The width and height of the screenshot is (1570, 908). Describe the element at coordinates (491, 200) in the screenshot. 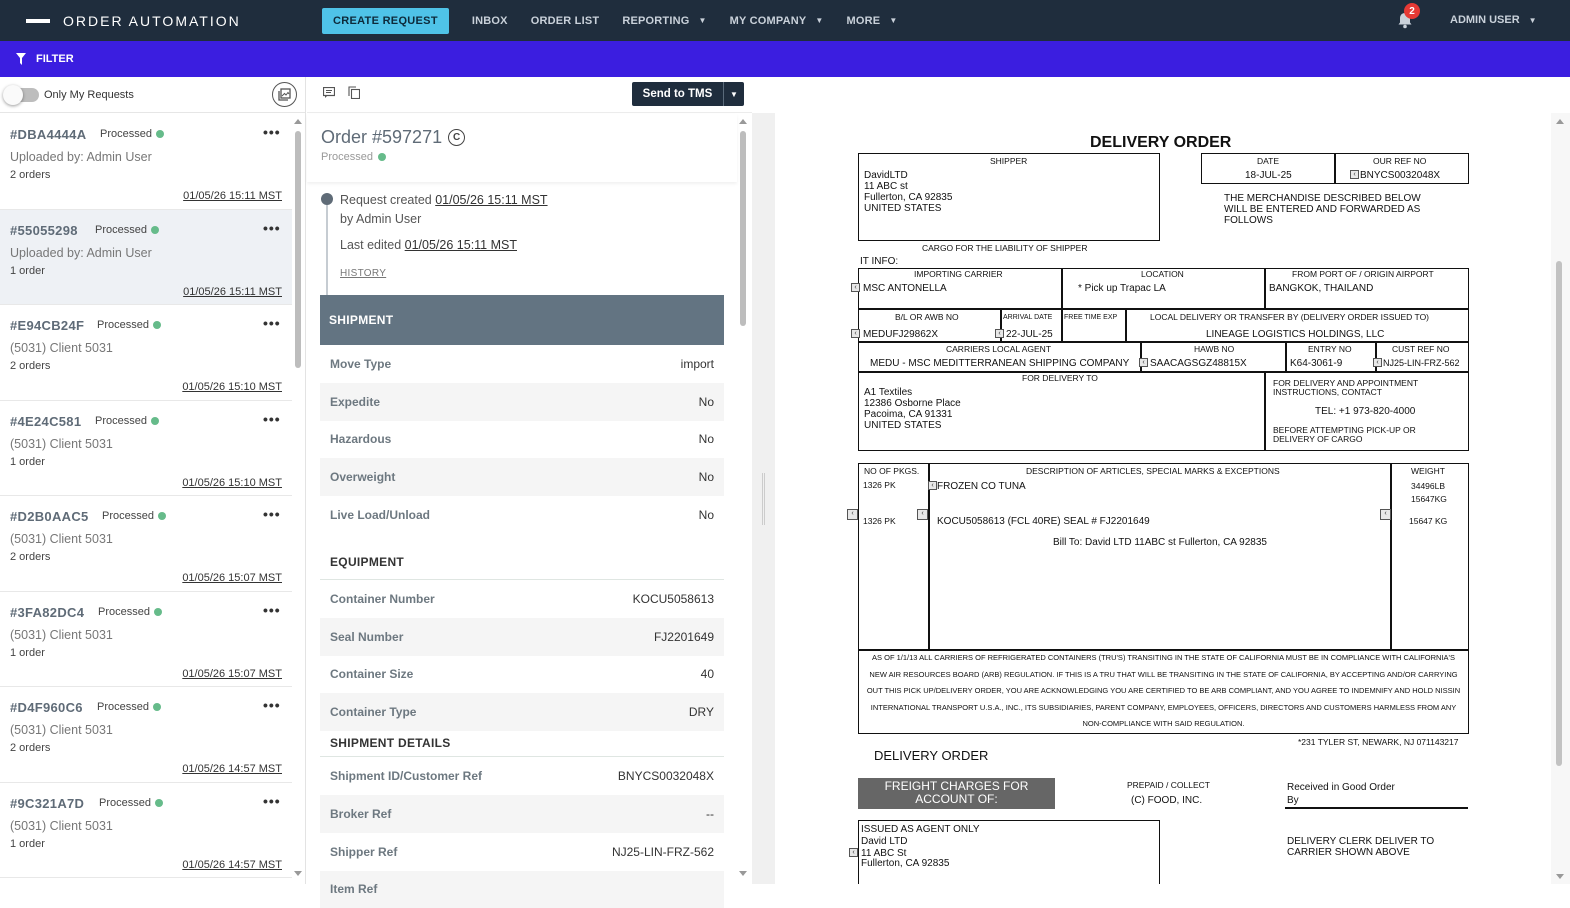

I see `created-date-link: 01/05/26 15:11 MST` at that location.